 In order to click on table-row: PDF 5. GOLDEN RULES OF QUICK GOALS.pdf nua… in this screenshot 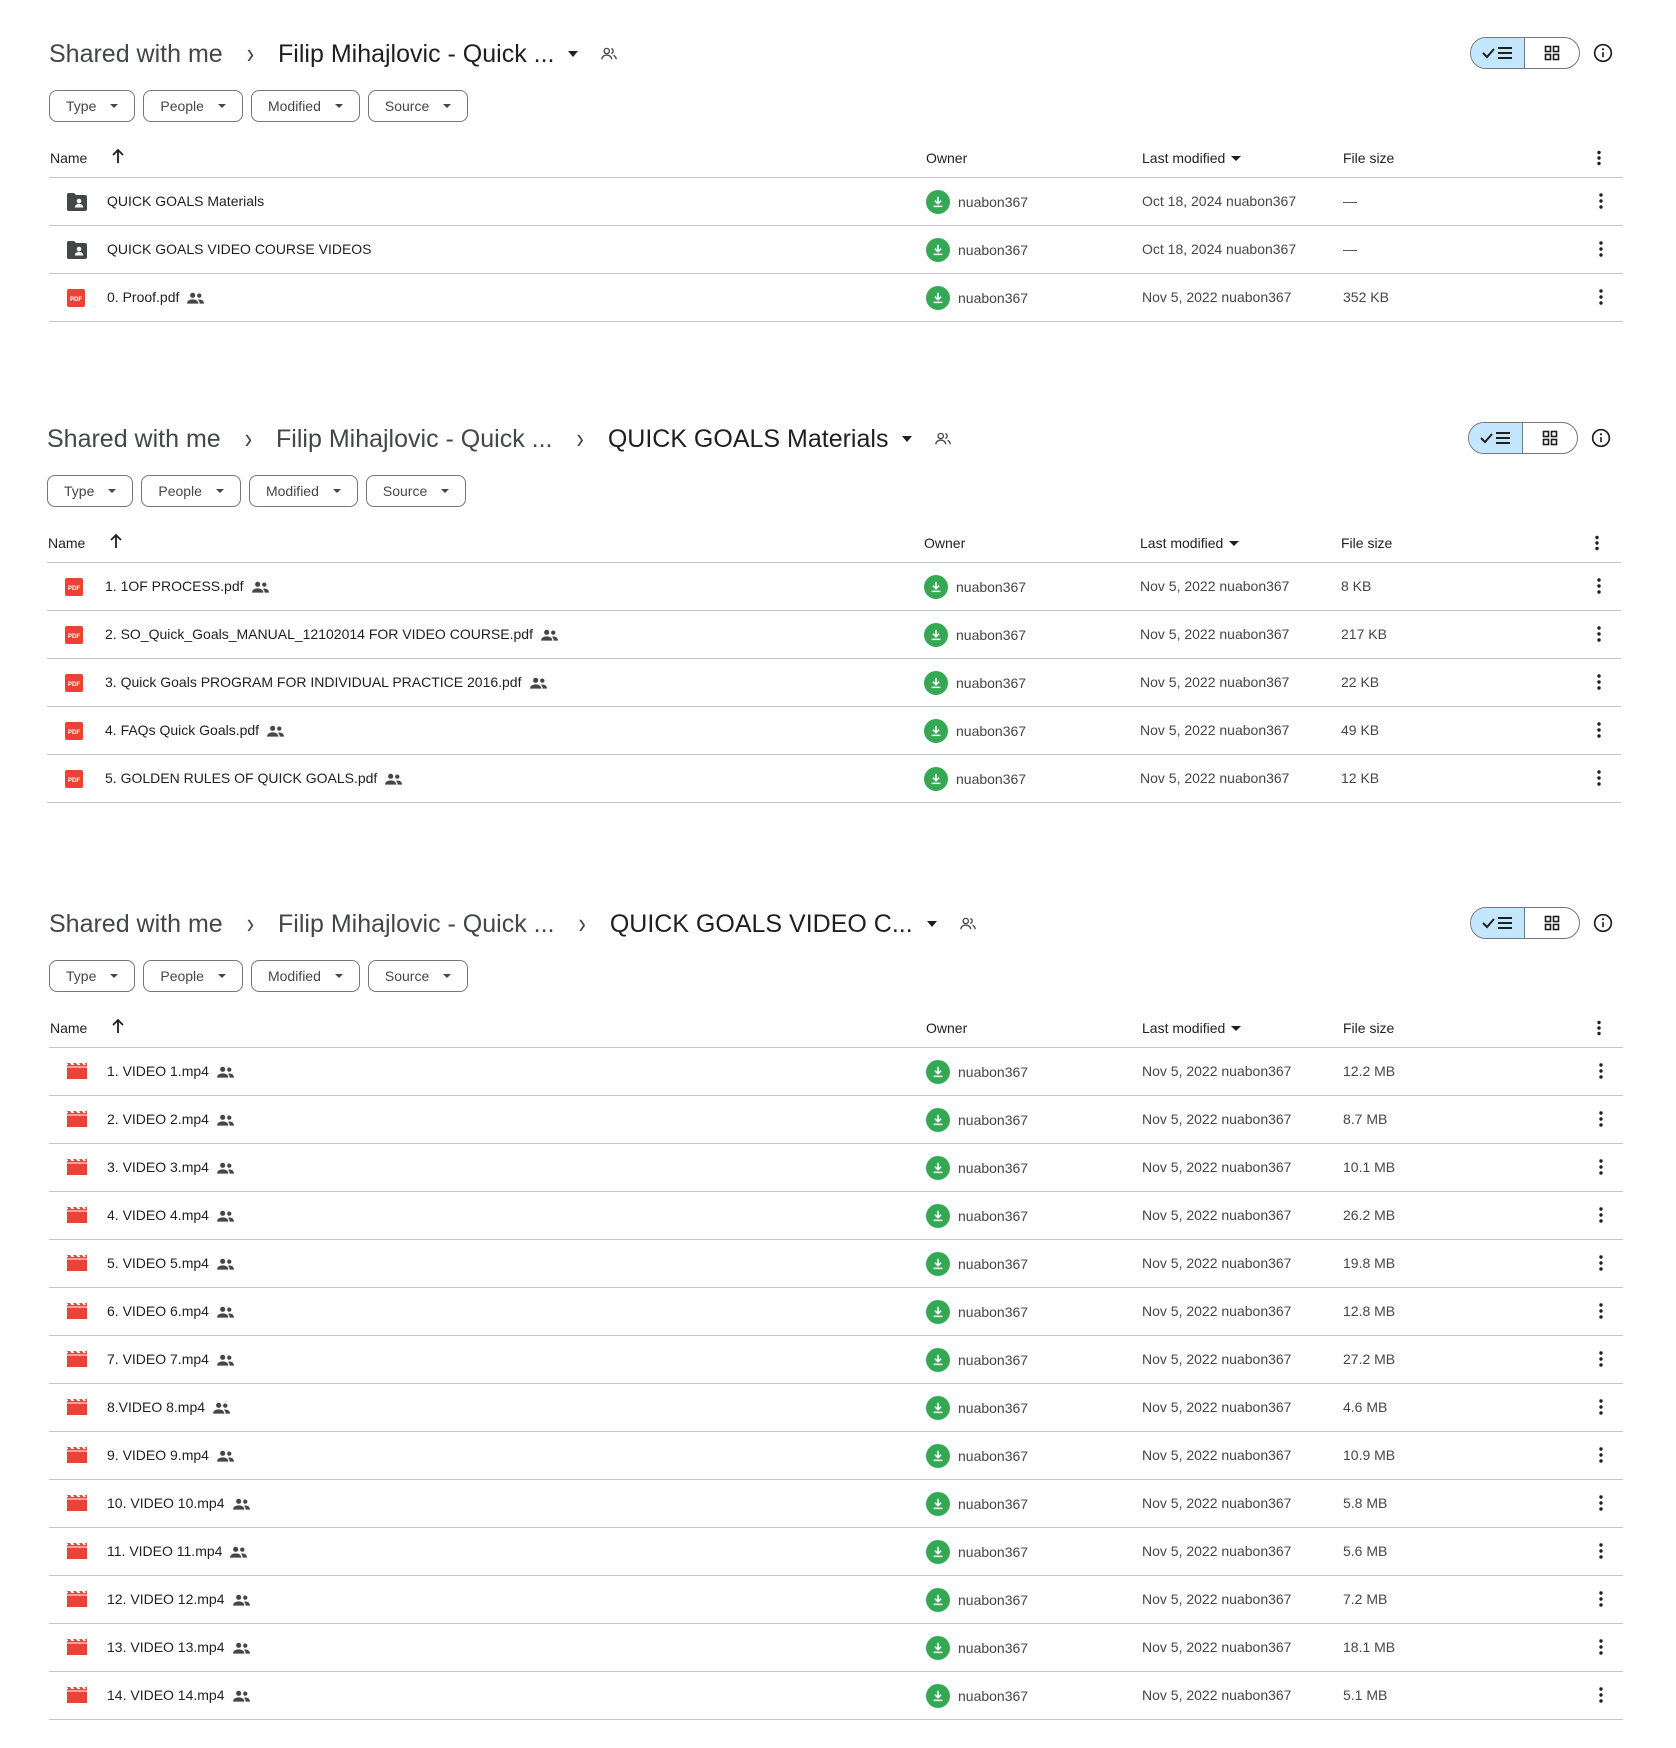, I will do `click(834, 779)`.